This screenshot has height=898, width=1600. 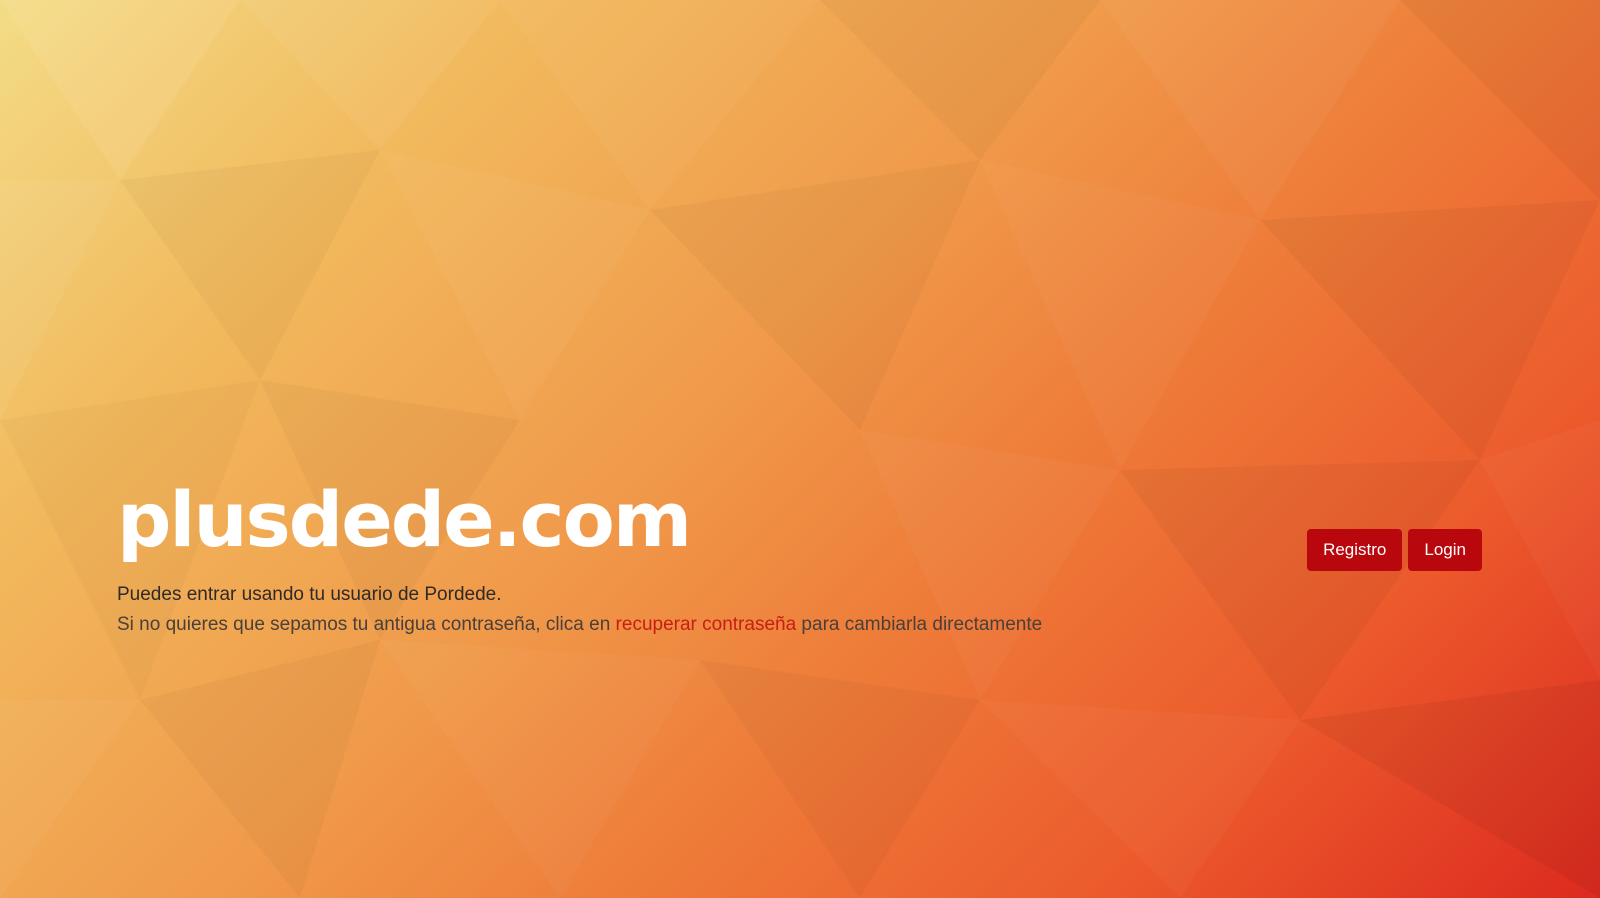 I want to click on auth-actions: Registro Login, so click(x=1394, y=550).